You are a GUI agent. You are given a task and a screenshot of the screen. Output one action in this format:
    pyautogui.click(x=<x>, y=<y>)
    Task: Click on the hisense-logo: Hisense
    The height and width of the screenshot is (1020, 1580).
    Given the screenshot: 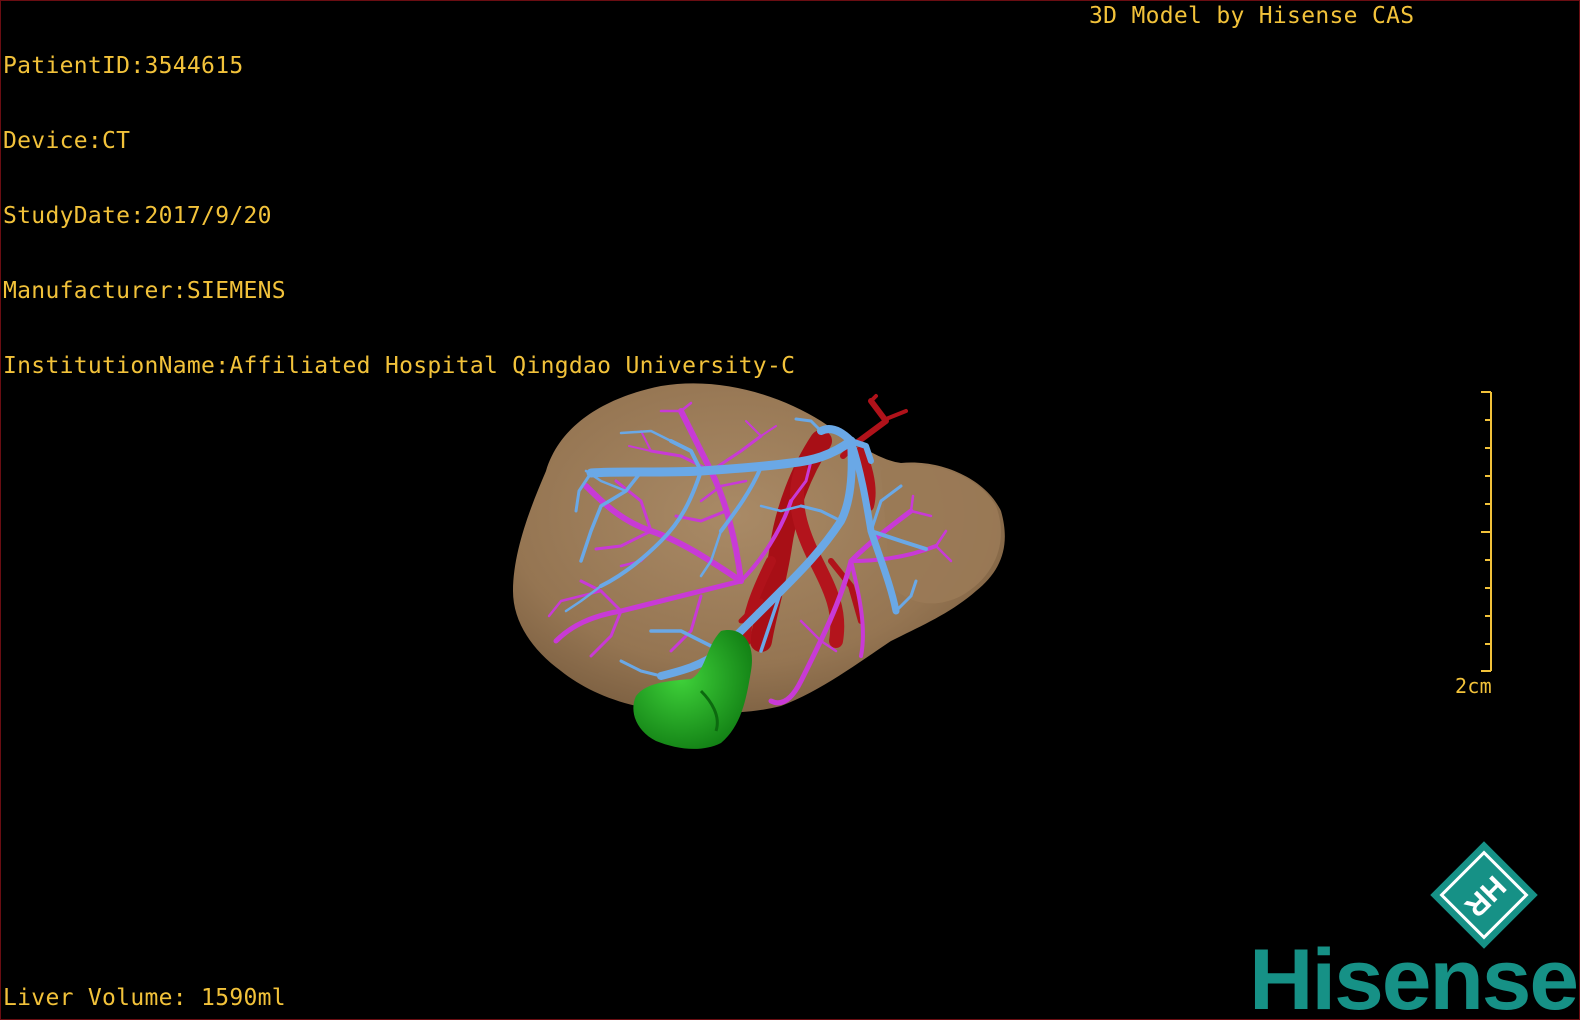 What is the action you would take?
    pyautogui.click(x=1414, y=976)
    